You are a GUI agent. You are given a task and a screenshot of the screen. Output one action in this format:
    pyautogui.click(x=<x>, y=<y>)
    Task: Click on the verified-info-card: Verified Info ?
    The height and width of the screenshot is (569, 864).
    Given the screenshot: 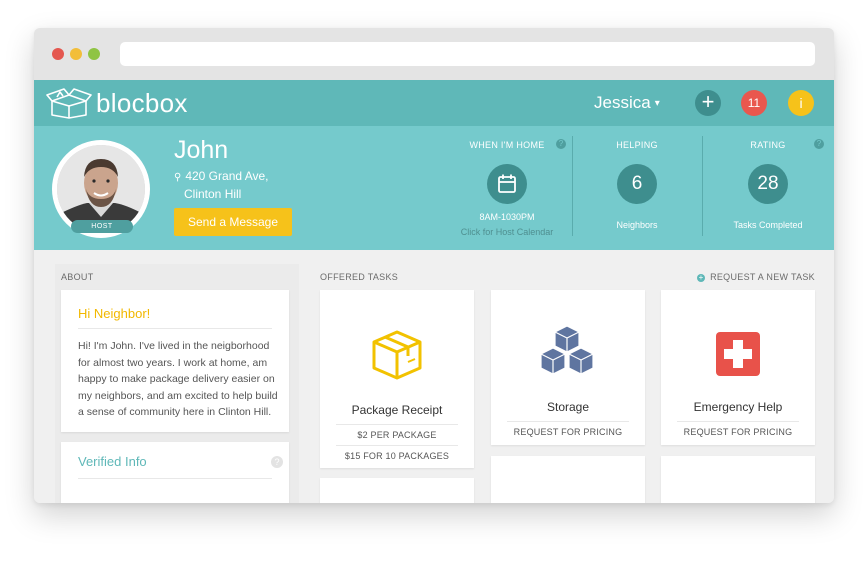 What is the action you would take?
    pyautogui.click(x=175, y=472)
    